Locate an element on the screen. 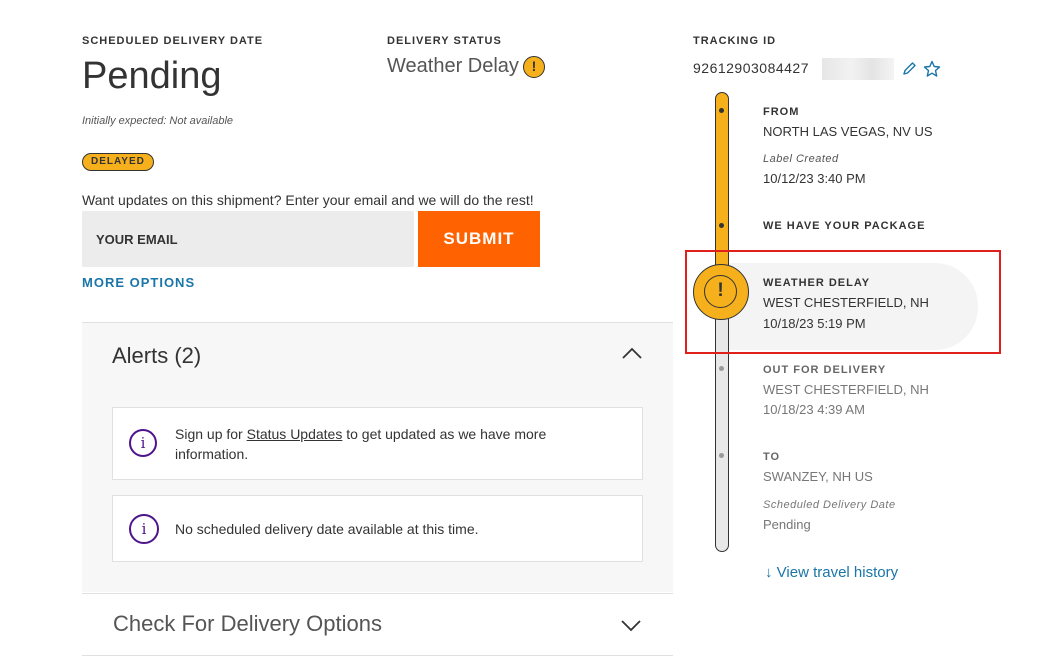 This screenshot has height=666, width=1039. alert-text-prefix: Sign up for is located at coordinates (211, 434).